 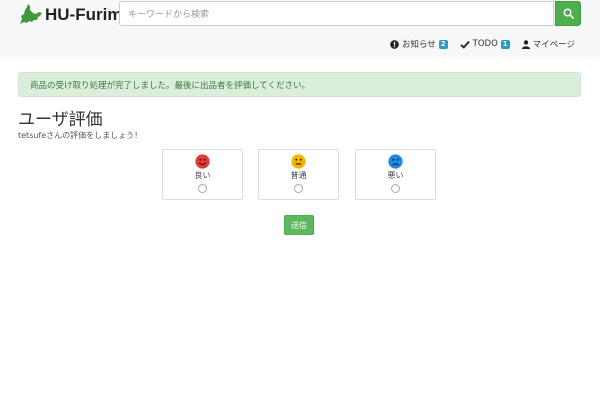 I want to click on search-input, so click(x=336, y=15).